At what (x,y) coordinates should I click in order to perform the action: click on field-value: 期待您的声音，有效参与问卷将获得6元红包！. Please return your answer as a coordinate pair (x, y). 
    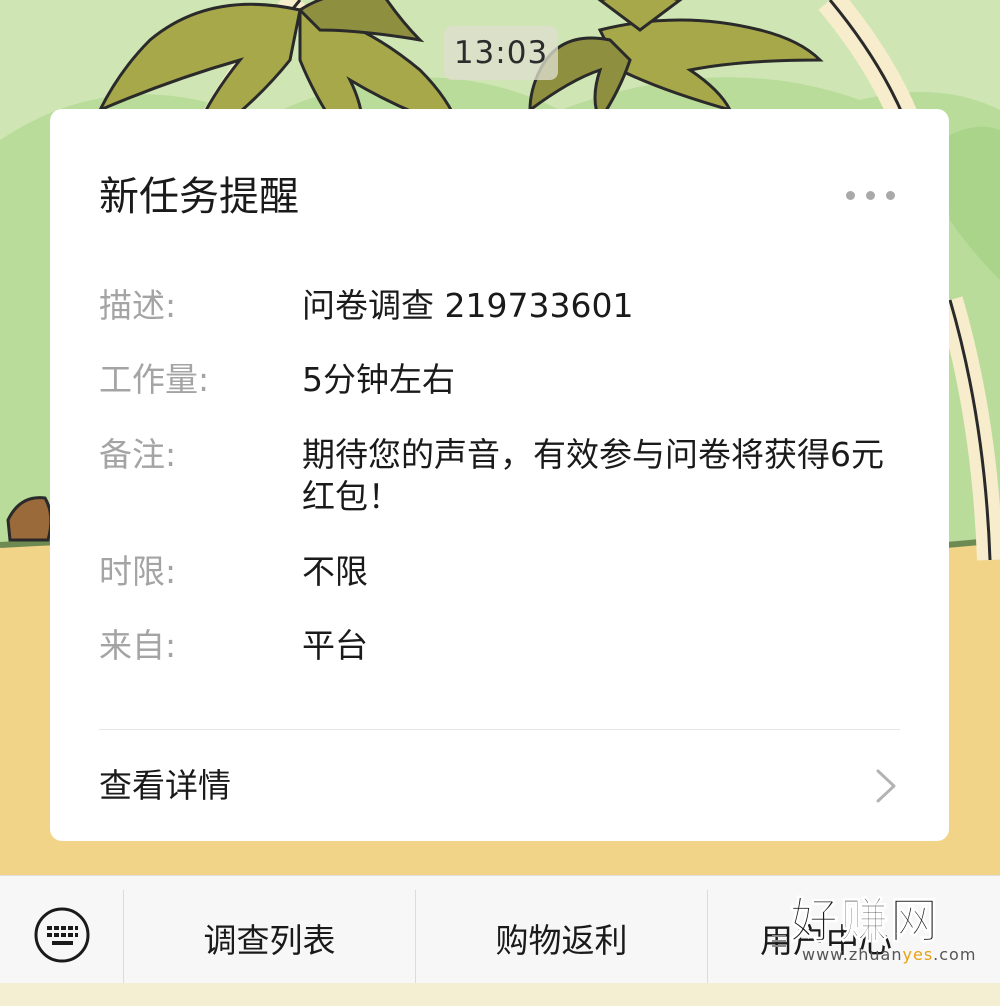
    Looking at the image, I should click on (593, 475).